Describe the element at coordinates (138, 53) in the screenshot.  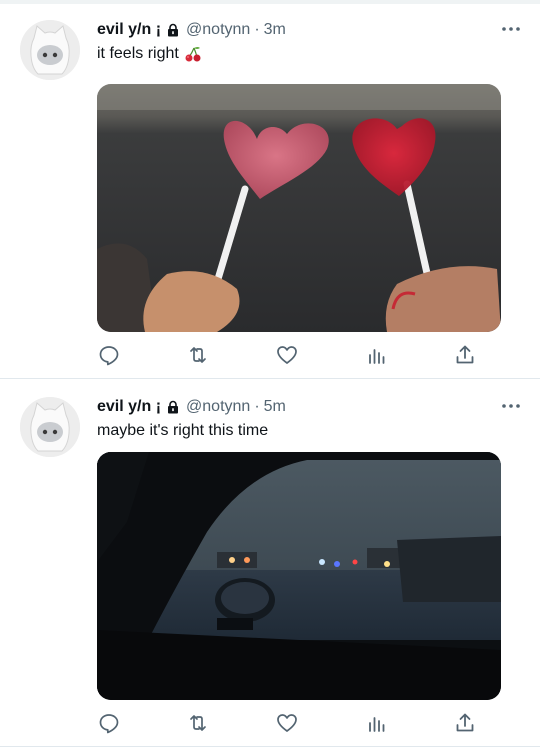
I see `tweet-body: it feels right` at that location.